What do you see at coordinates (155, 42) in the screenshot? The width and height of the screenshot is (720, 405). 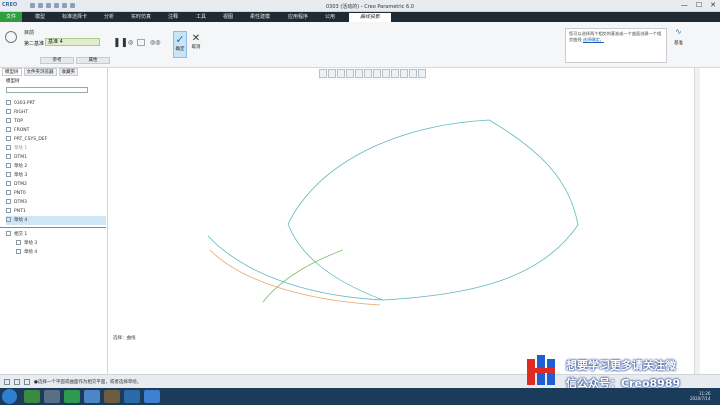 I see `glasses-icon: ◎◎` at bounding box center [155, 42].